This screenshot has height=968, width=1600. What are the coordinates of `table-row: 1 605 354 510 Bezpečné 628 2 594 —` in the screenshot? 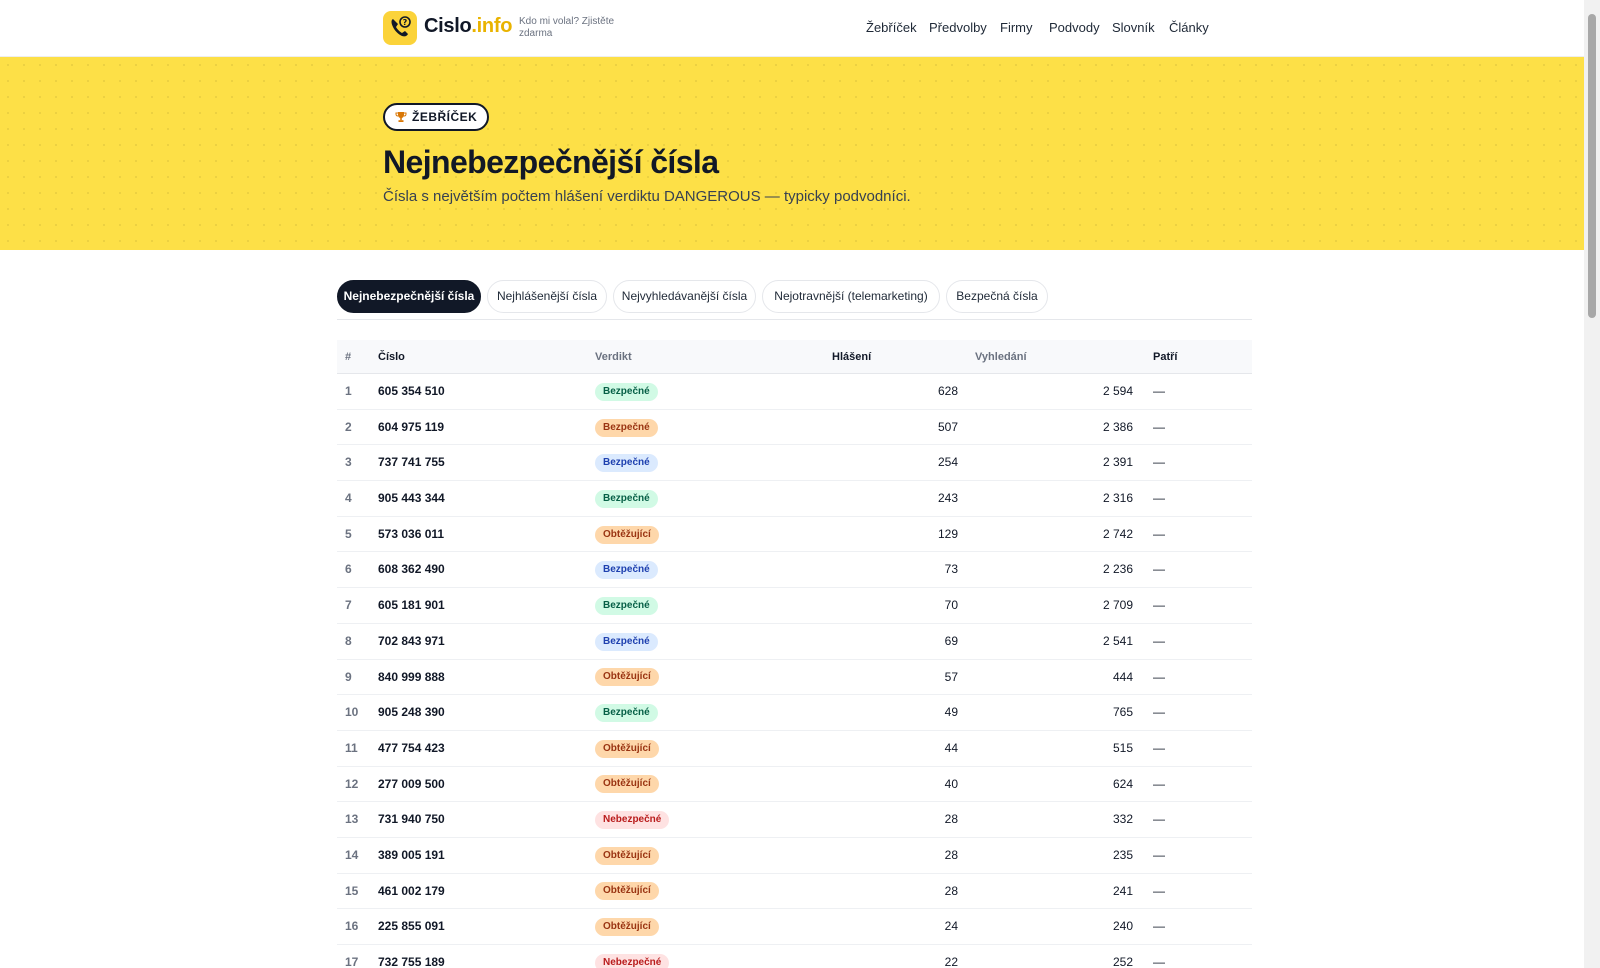 It's located at (794, 392).